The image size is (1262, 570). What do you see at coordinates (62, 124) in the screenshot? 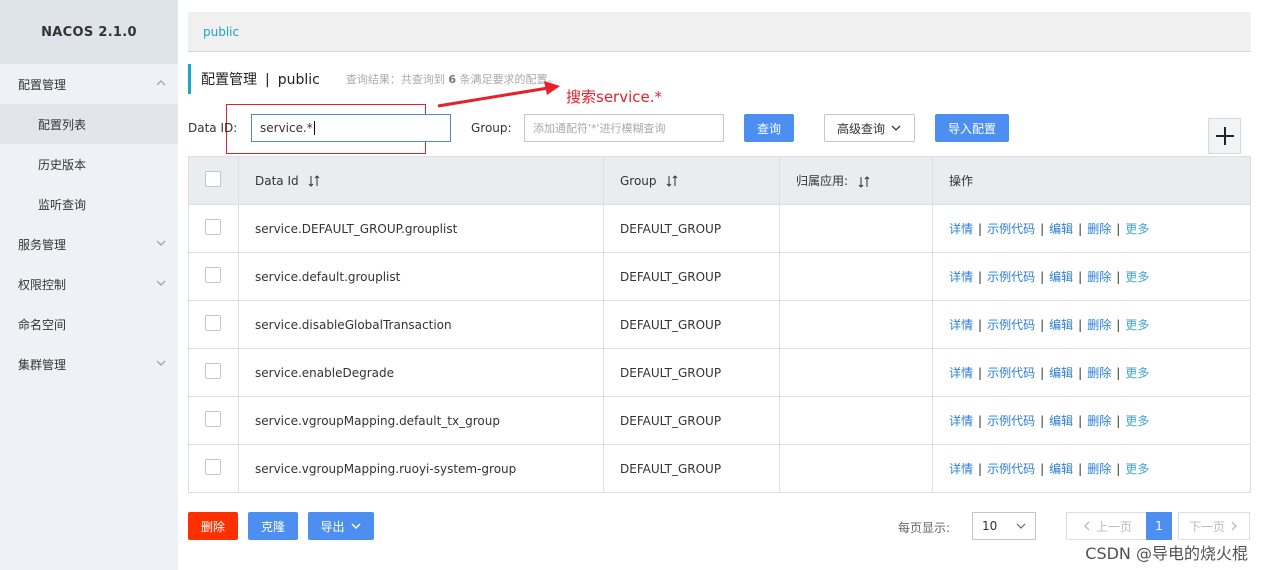
I see `nav-label: 配置列表` at bounding box center [62, 124].